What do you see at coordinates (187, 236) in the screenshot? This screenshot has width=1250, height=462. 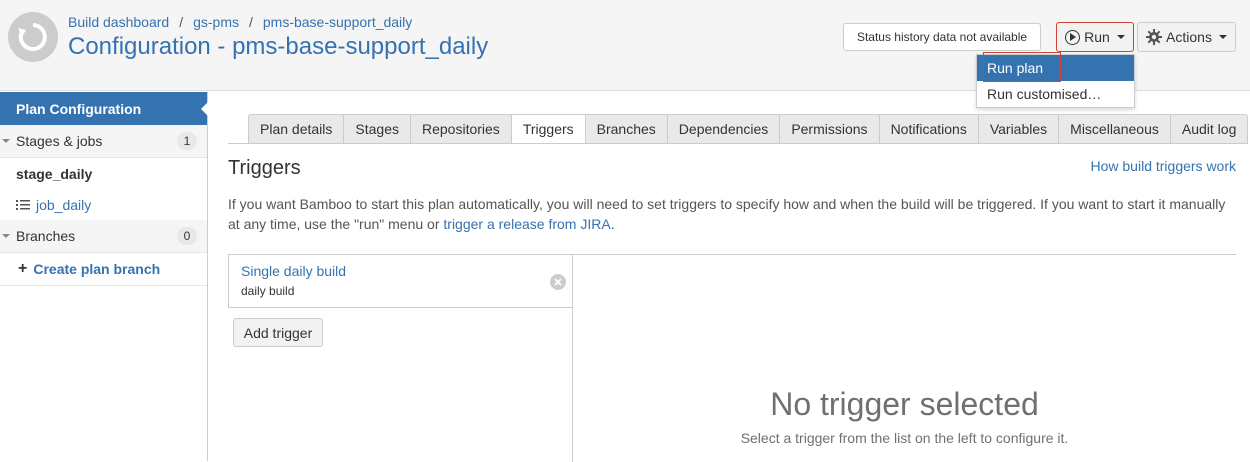 I see `branches-count-badge: 0` at bounding box center [187, 236].